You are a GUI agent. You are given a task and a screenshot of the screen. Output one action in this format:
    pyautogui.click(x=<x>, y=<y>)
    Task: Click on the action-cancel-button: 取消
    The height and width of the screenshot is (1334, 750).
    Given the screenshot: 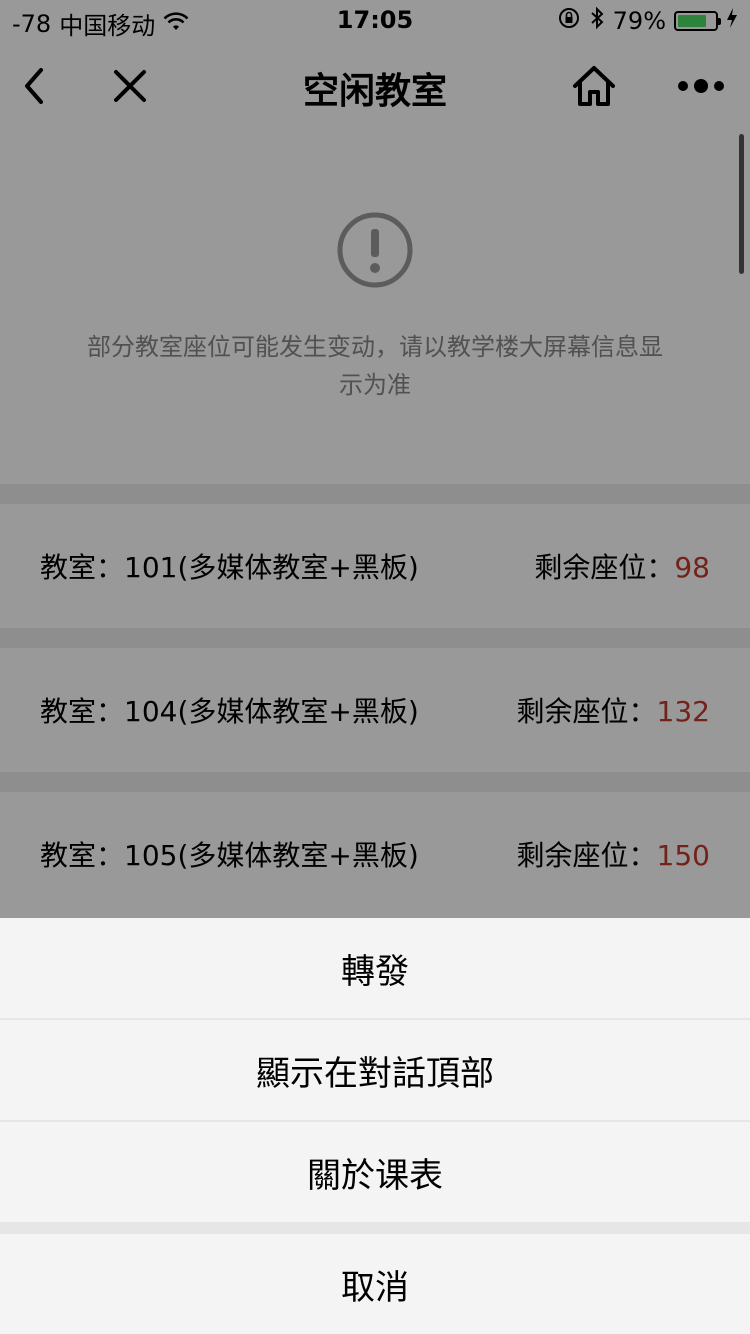 What is the action you would take?
    pyautogui.click(x=375, y=1284)
    